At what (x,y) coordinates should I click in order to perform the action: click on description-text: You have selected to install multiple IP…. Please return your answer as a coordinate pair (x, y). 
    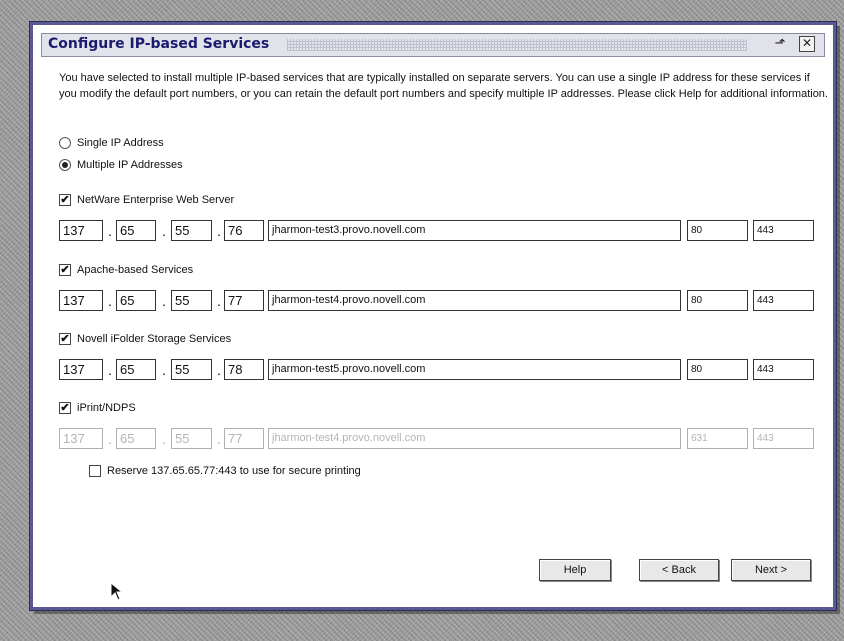
    Looking at the image, I should click on (443, 86).